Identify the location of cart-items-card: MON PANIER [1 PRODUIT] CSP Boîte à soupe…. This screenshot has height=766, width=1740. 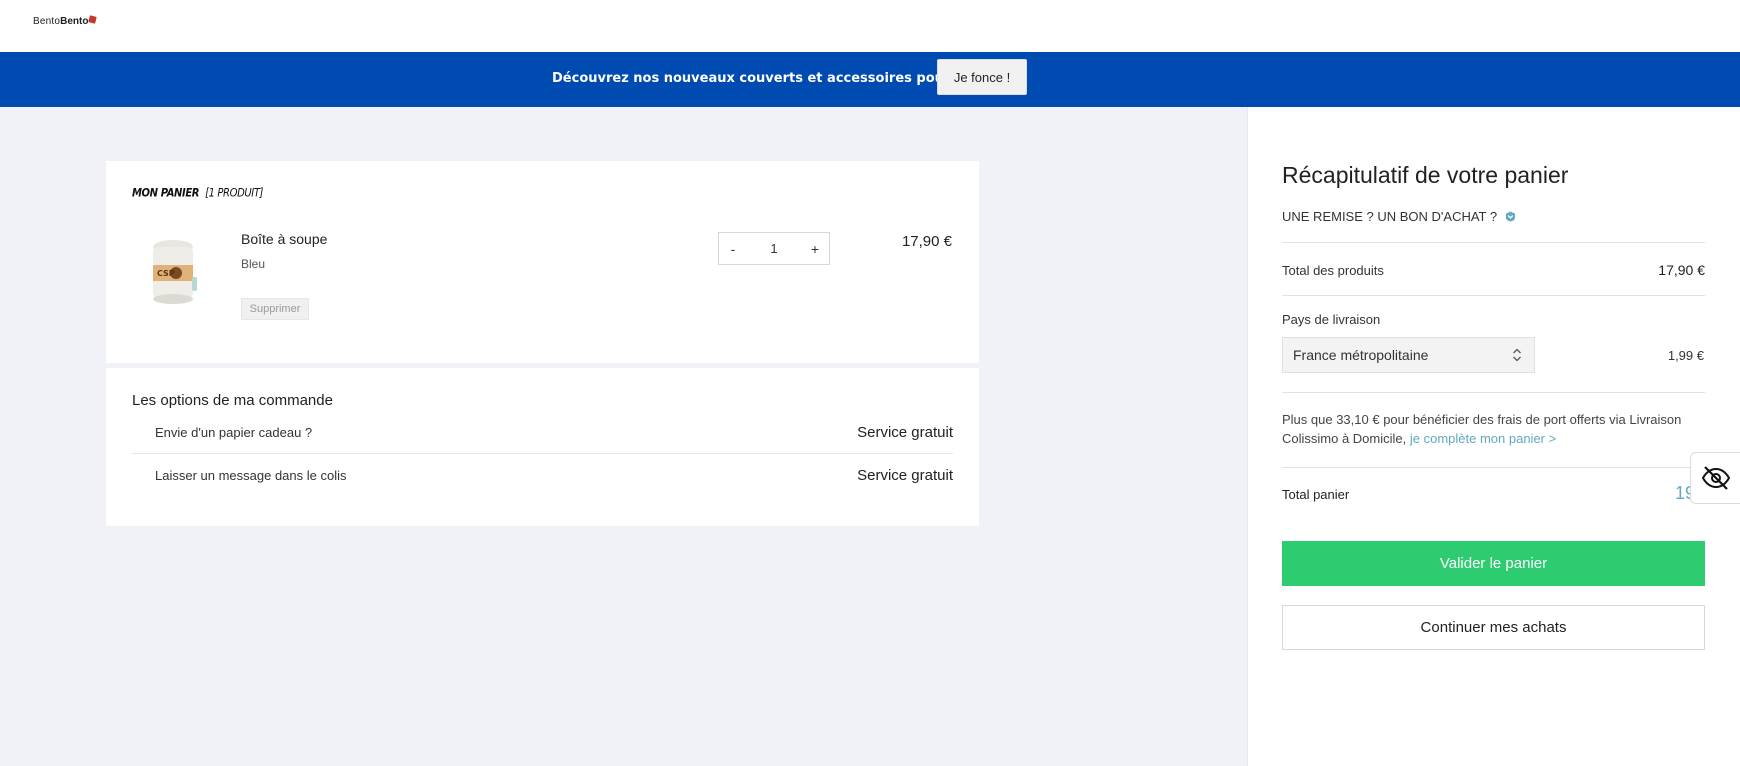
(542, 262).